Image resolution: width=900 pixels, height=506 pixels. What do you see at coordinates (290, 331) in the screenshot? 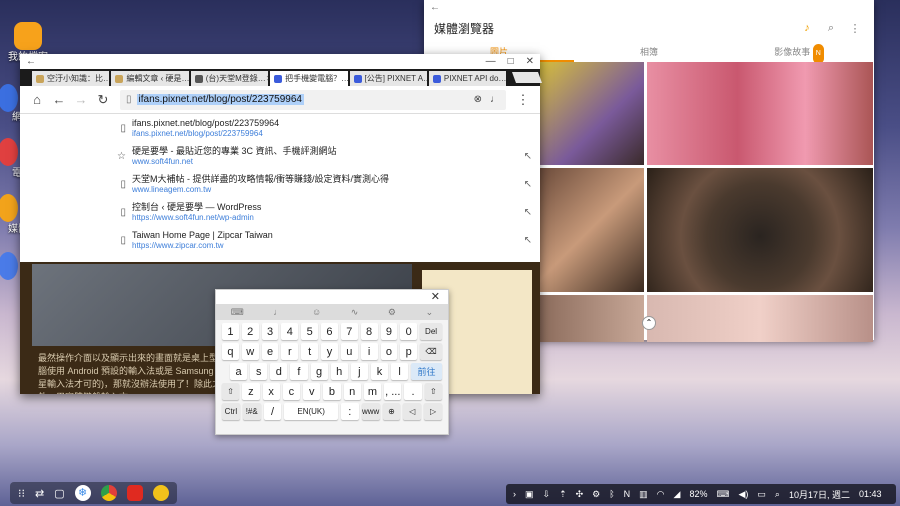
I see `key: 4` at bounding box center [290, 331].